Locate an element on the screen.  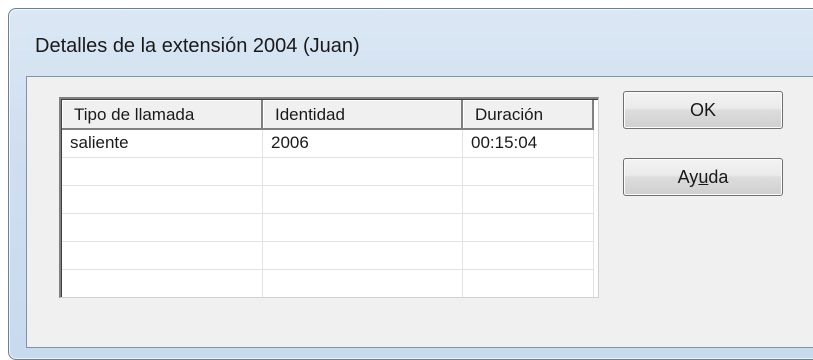
cell-identity: 2006 is located at coordinates (363, 144).